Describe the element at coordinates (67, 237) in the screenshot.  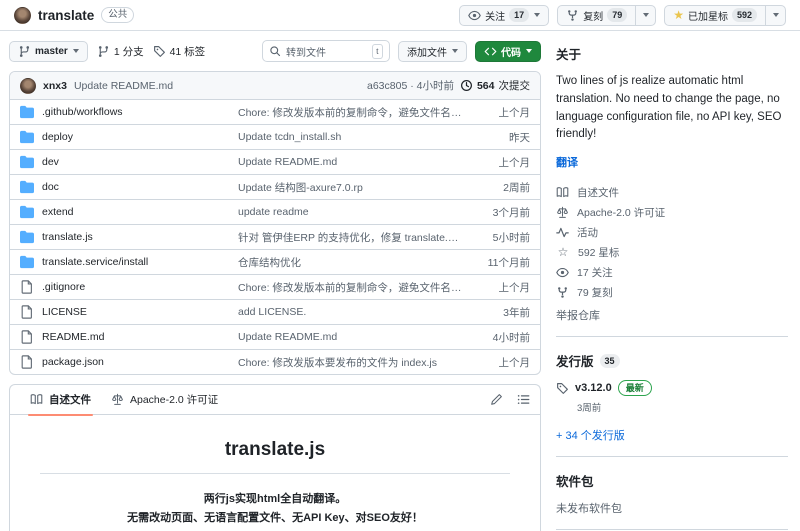
I see `file-name-link: translate.js` at that location.